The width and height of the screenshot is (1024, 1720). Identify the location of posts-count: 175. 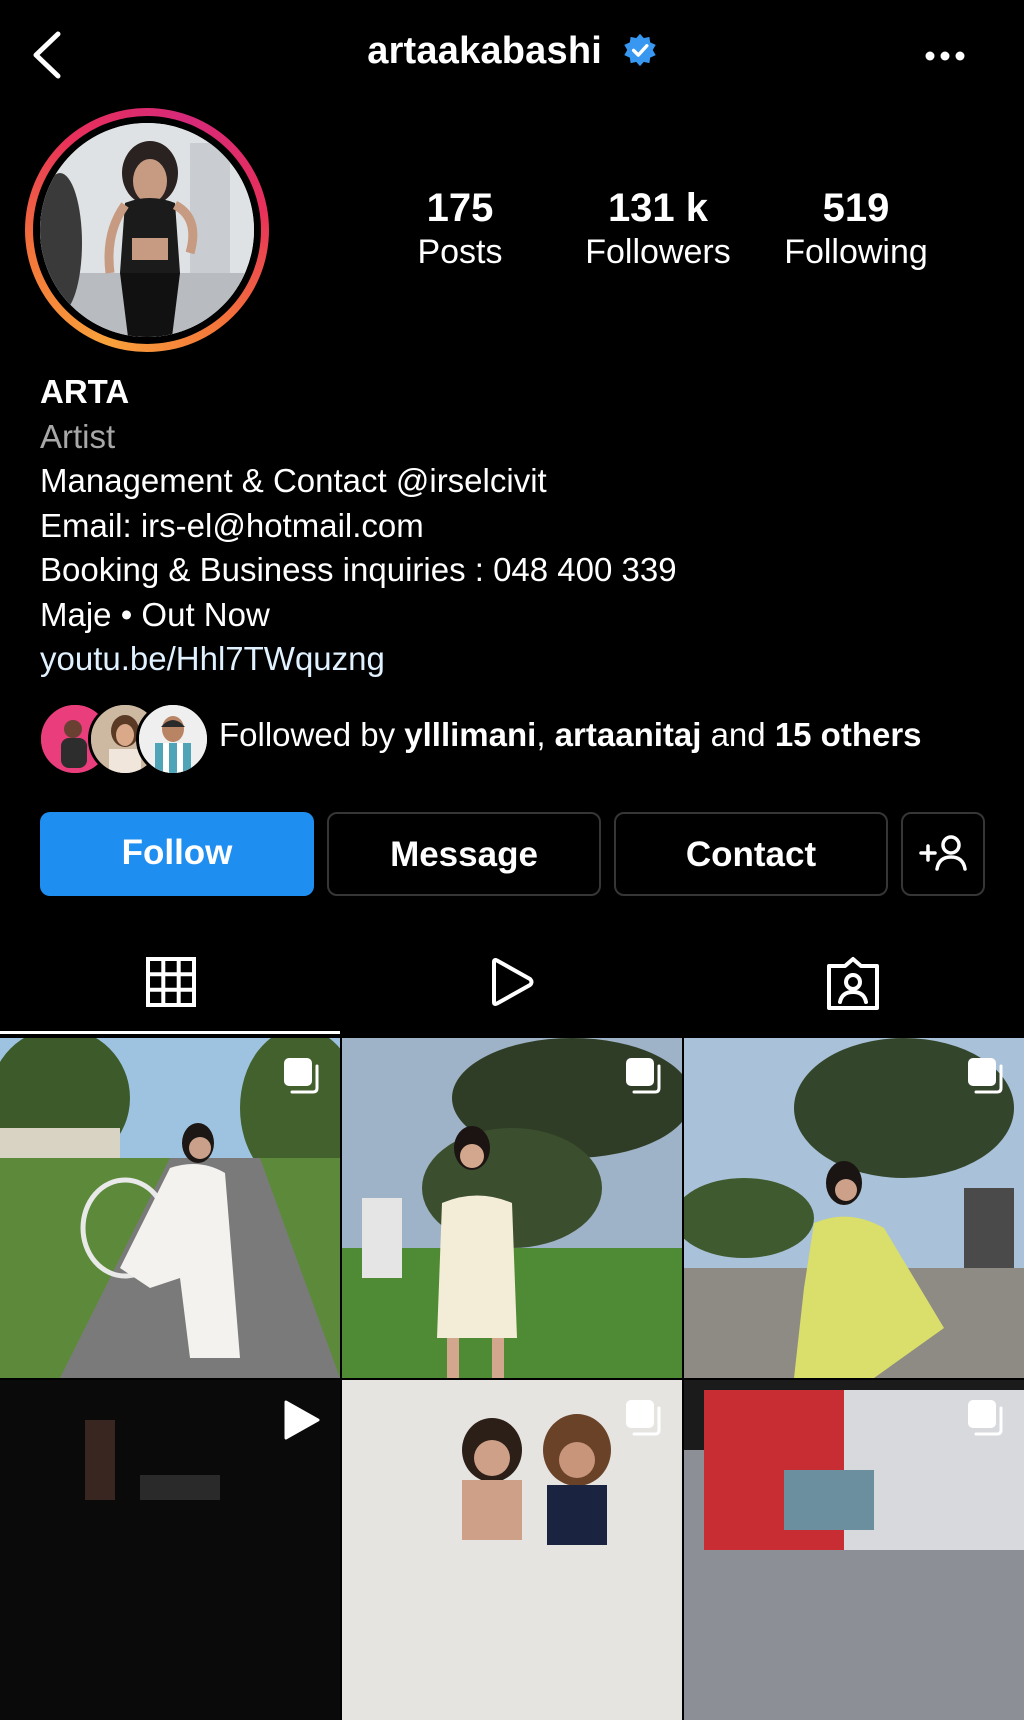
(460, 208).